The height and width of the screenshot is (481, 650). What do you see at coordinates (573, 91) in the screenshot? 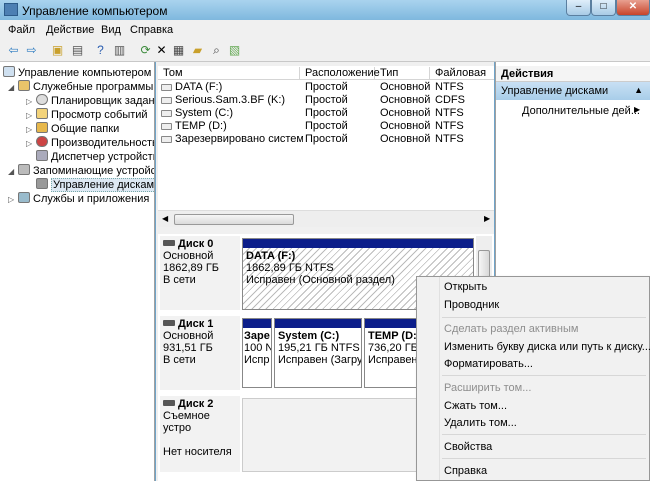
I see `actions-section-disk-management: Управление дисками ▲` at bounding box center [573, 91].